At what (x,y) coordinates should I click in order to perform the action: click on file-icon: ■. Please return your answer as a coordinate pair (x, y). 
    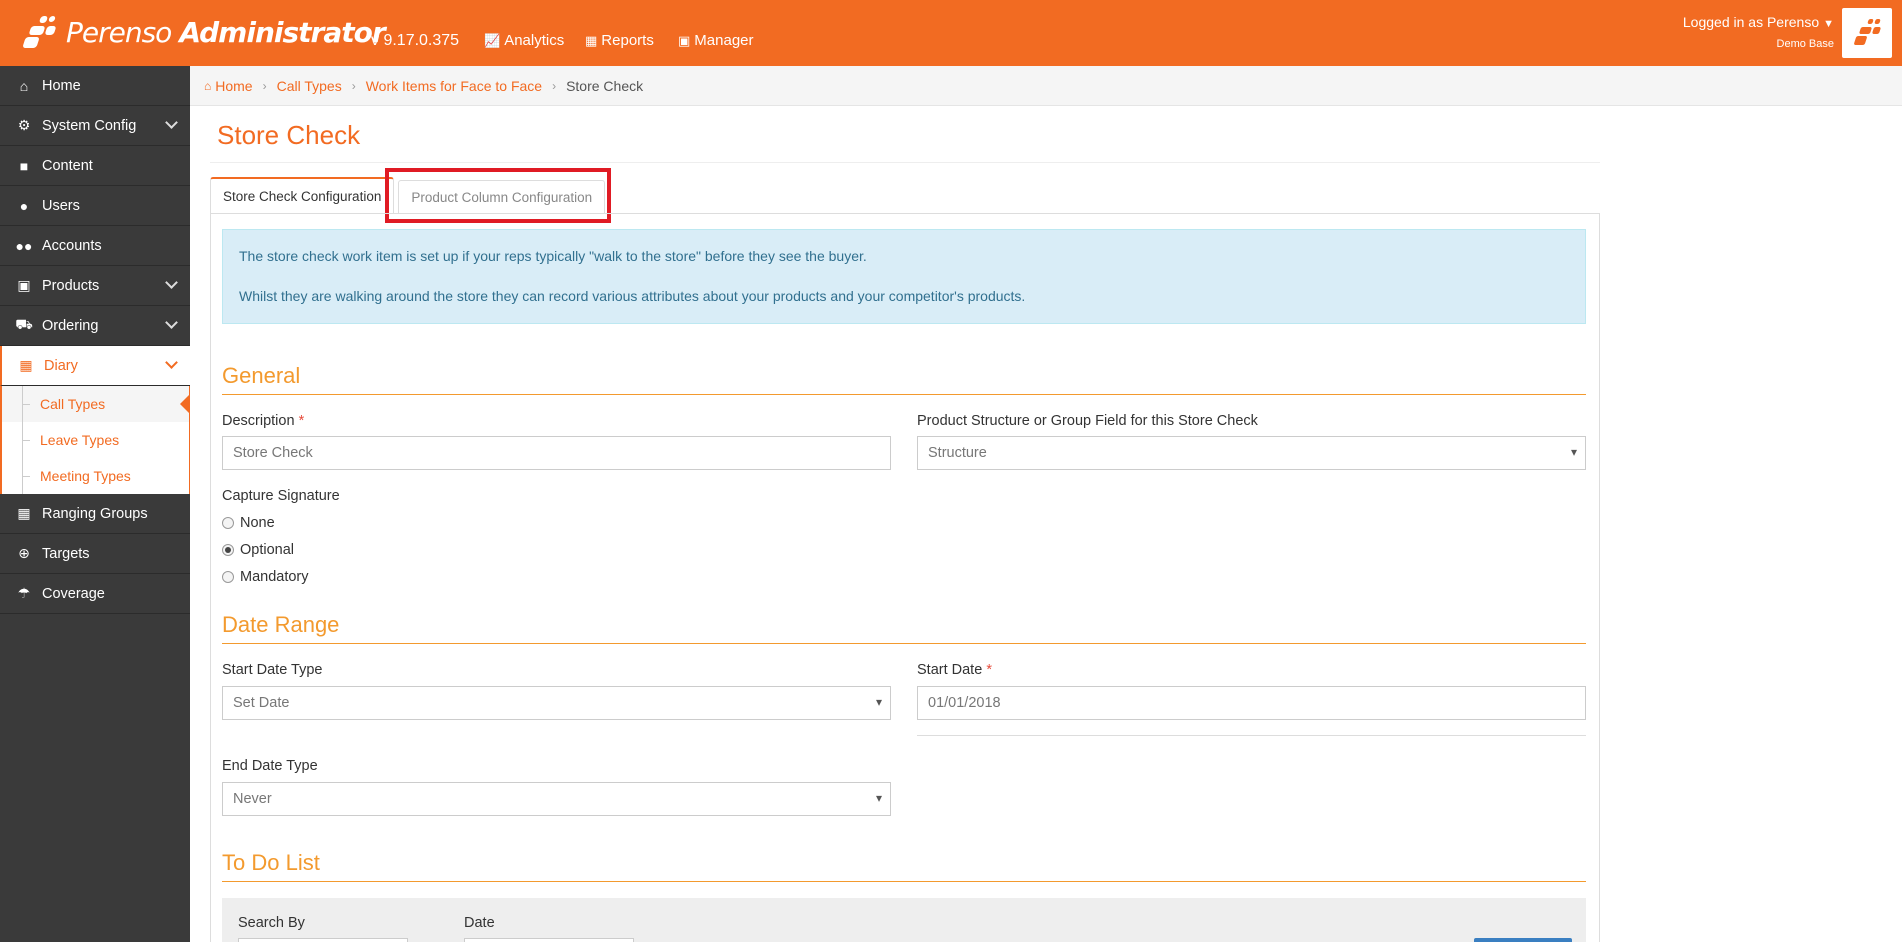
    Looking at the image, I should click on (24, 165).